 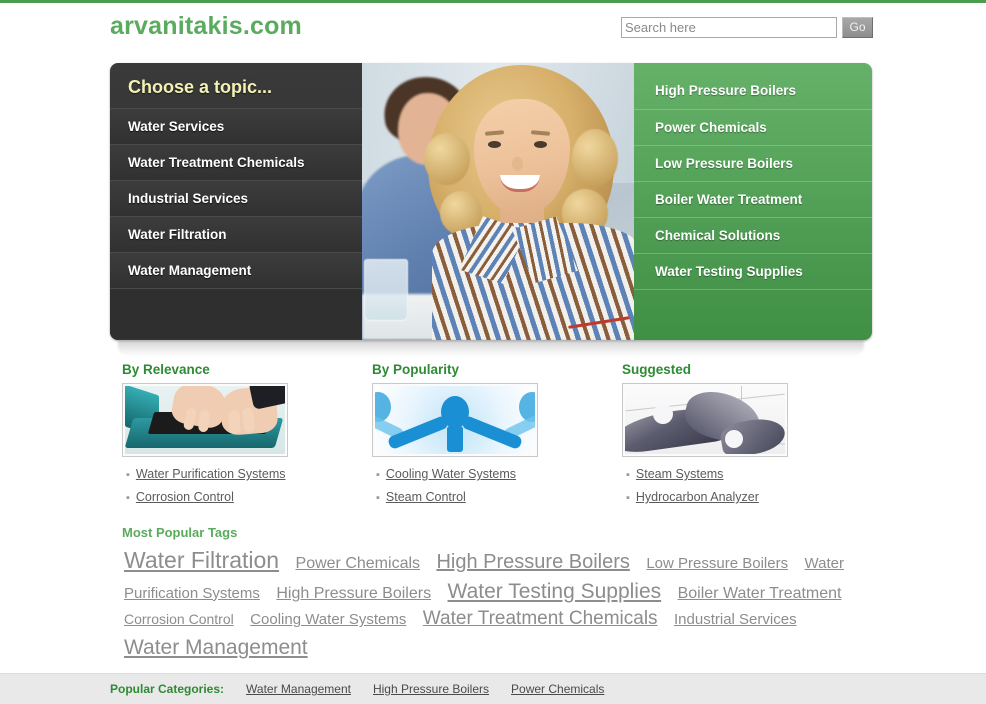 I want to click on list-item: ▪ Cooling Water Systems, so click(x=493, y=474).